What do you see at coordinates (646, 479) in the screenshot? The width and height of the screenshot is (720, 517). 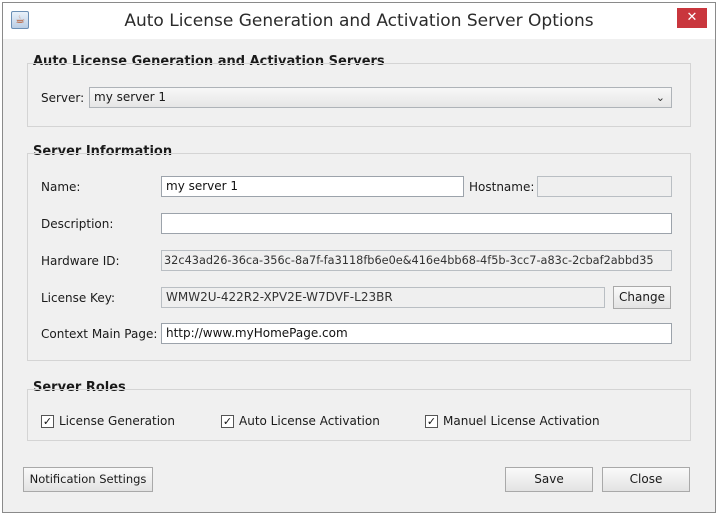 I see `close-button: Close` at bounding box center [646, 479].